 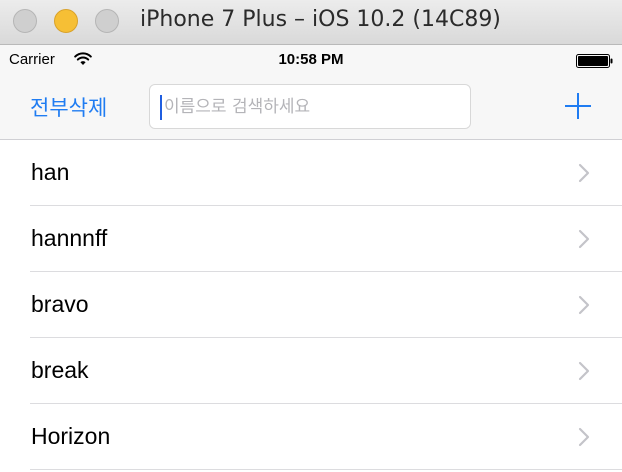 I want to click on window-title: iPhone 7 Plus – iOS 10.2 (14C89), so click(x=320, y=19).